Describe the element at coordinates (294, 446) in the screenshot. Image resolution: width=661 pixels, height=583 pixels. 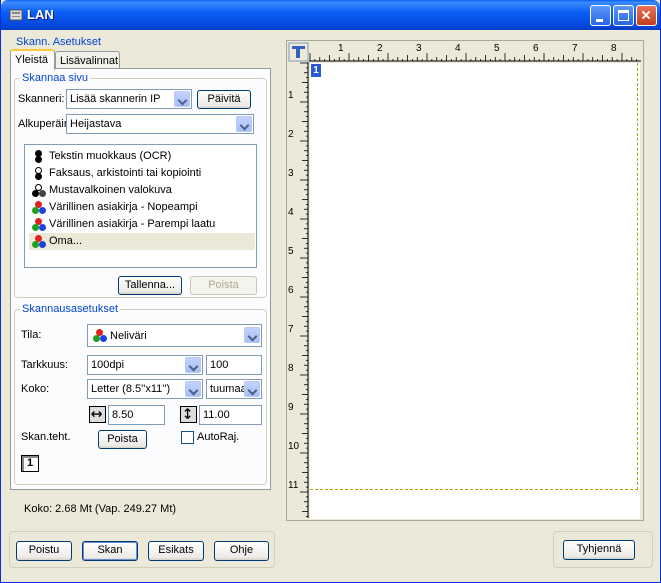
I see `ruler-left-label: 10` at that location.